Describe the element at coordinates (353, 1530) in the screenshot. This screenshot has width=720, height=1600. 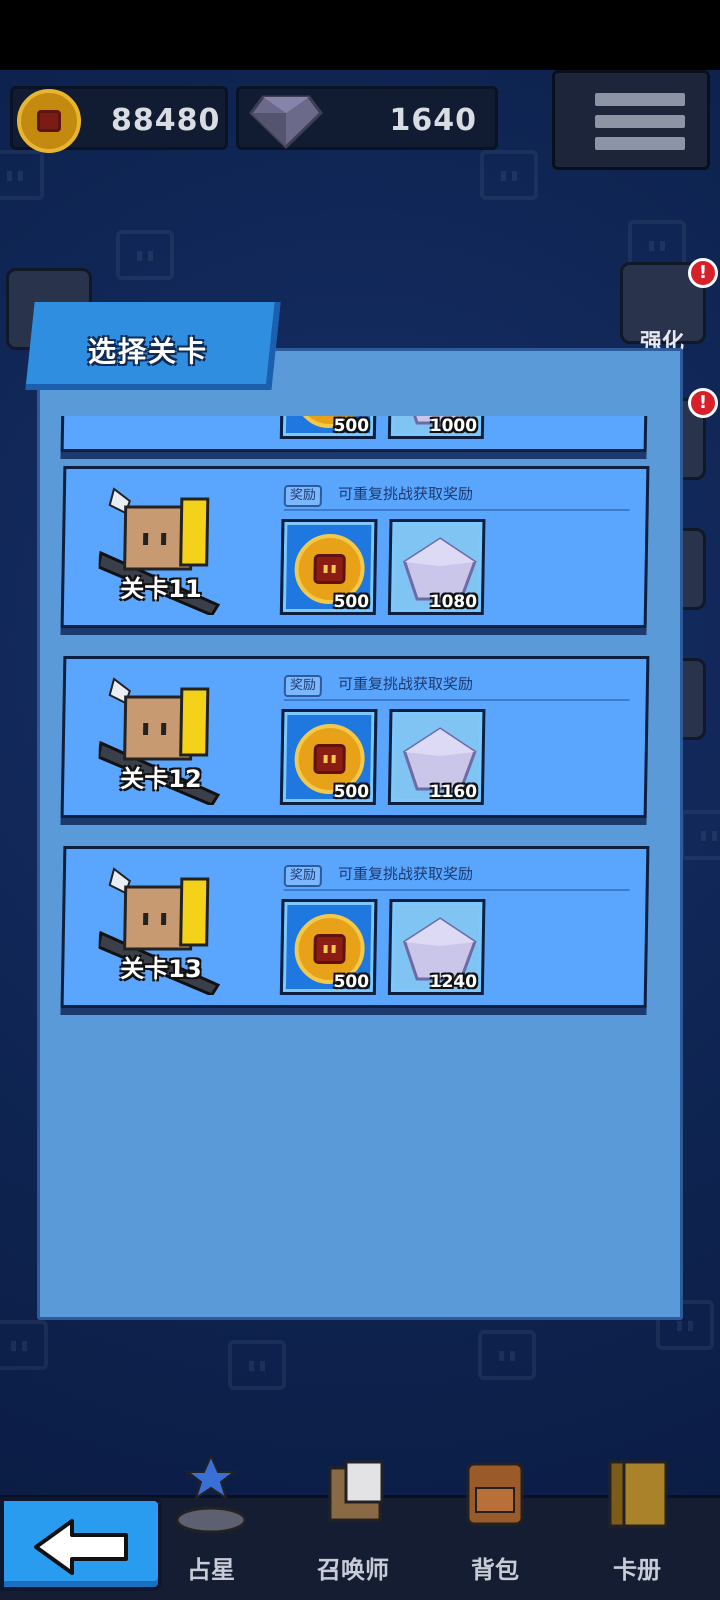
I see `nav-summoner: 召唤师` at that location.